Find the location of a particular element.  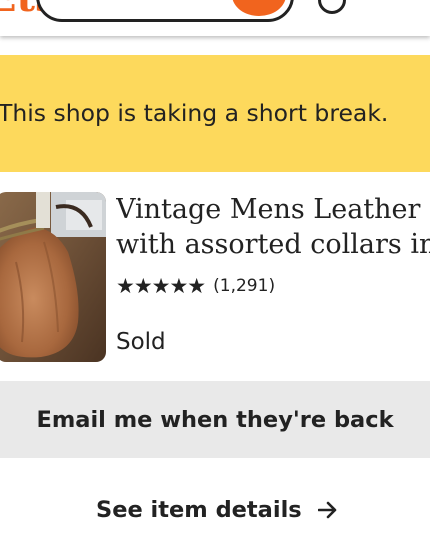

product-image is located at coordinates (53, 277).